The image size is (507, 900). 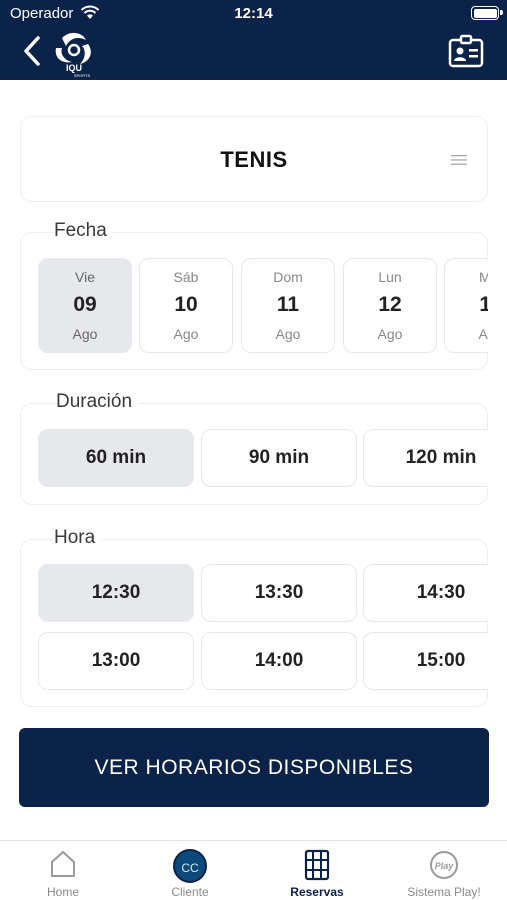 What do you see at coordinates (444, 892) in the screenshot?
I see `tab-label: Sistema Play!` at bounding box center [444, 892].